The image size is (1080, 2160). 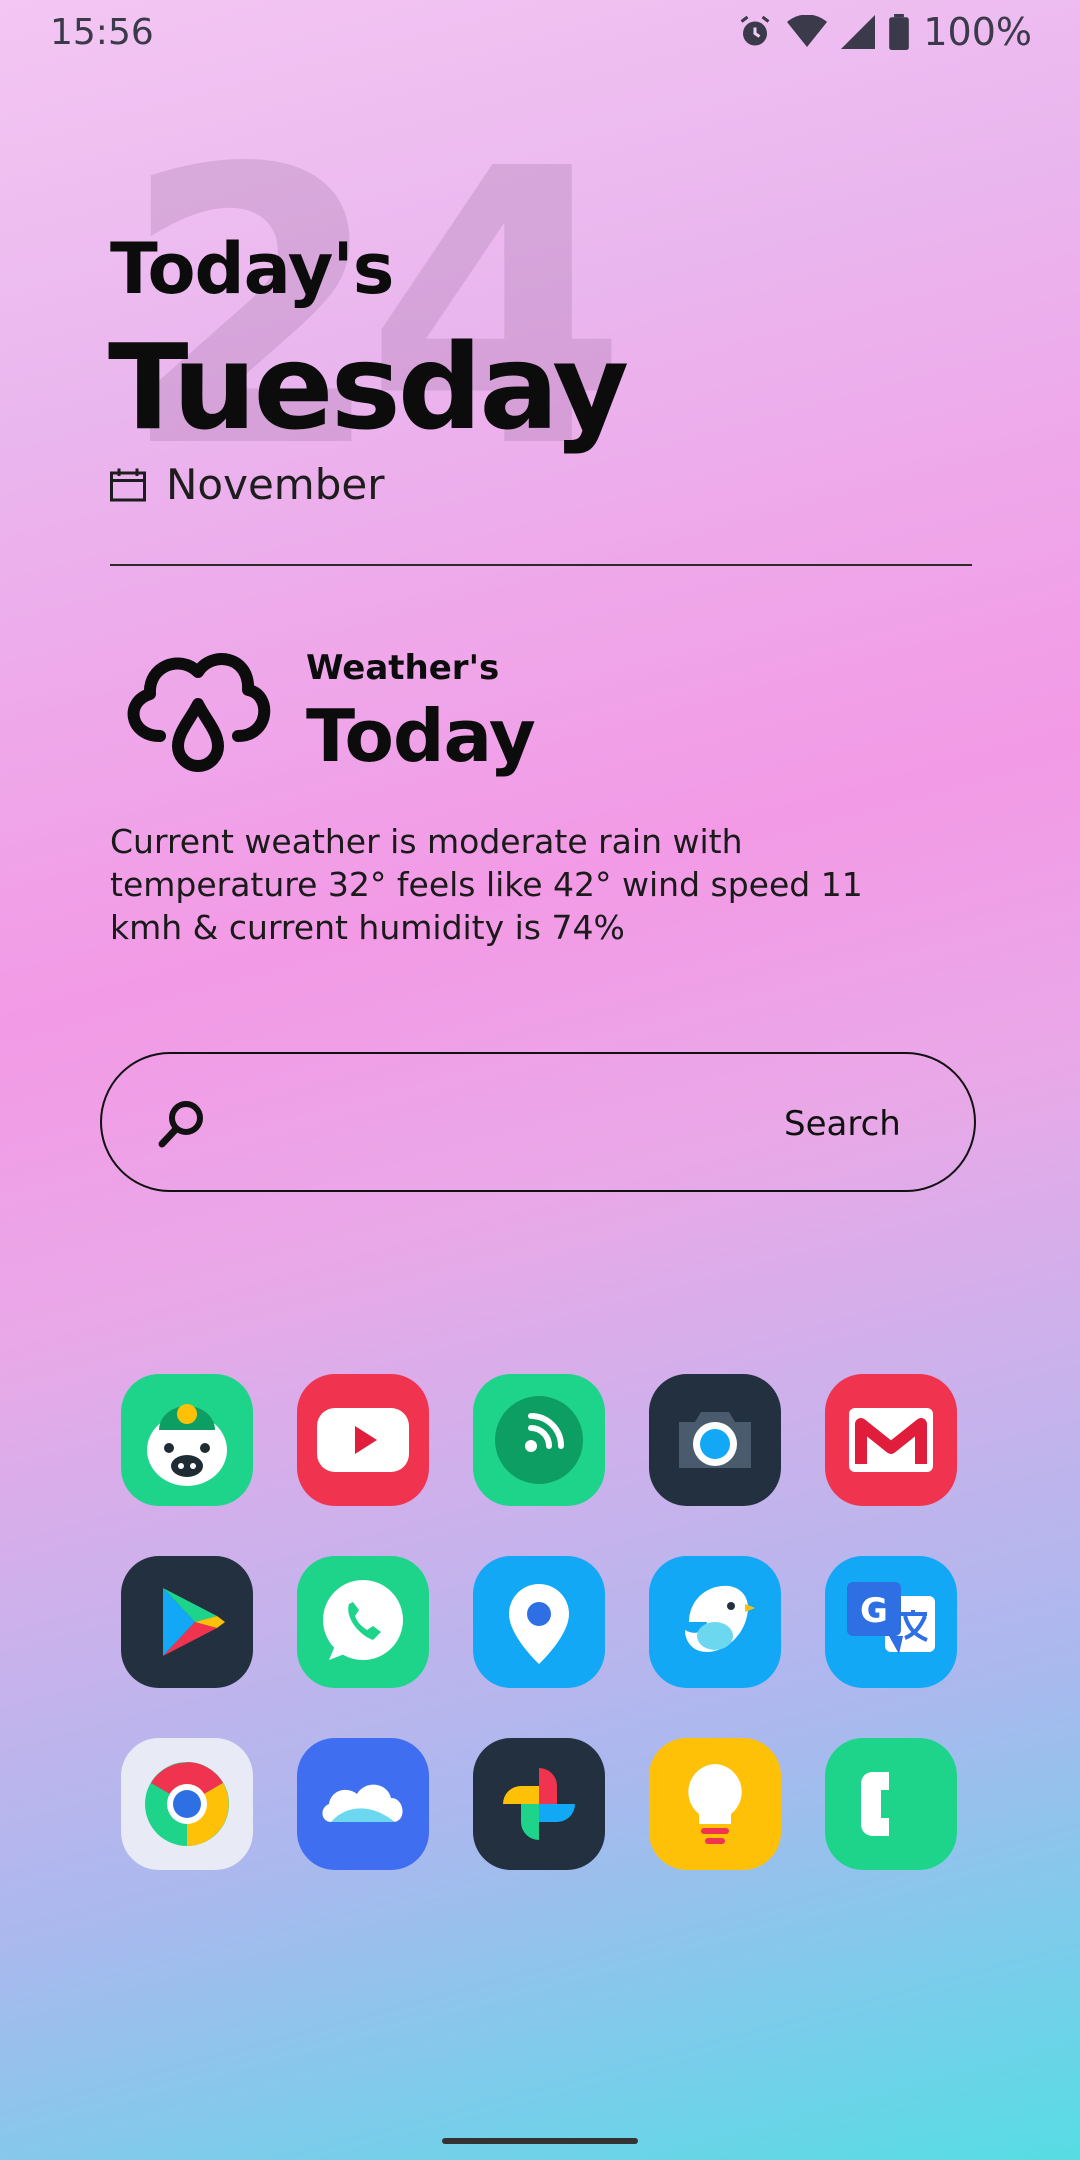 What do you see at coordinates (891, 1804) in the screenshot?
I see `phone-app-icon` at bounding box center [891, 1804].